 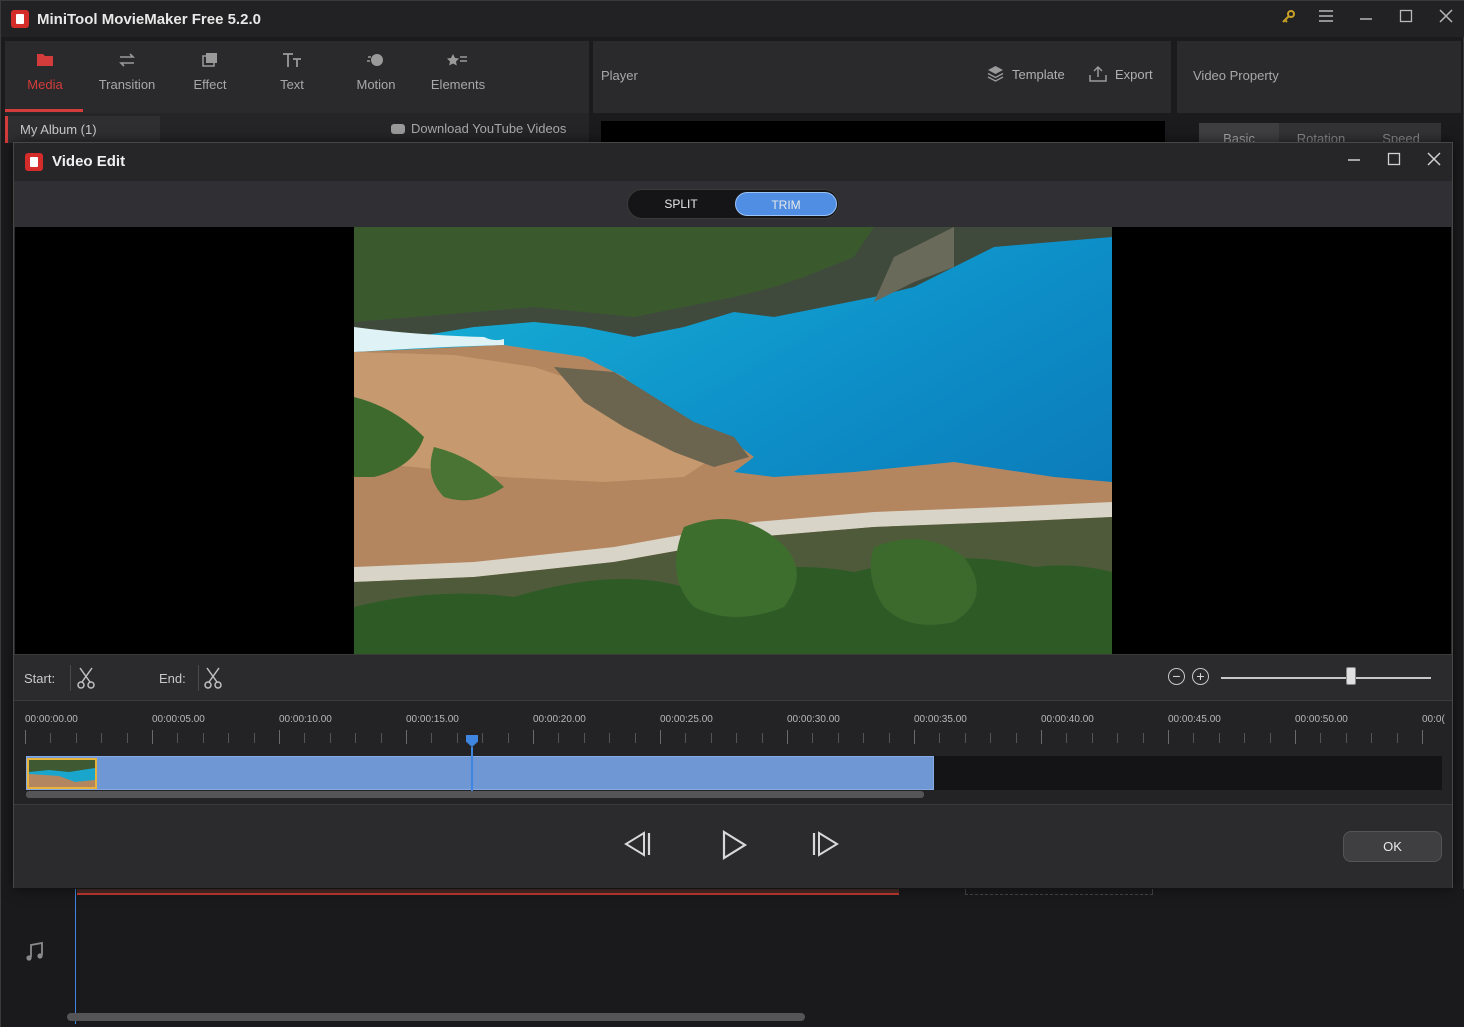 What do you see at coordinates (1326, 19) in the screenshot?
I see `menu-icon` at bounding box center [1326, 19].